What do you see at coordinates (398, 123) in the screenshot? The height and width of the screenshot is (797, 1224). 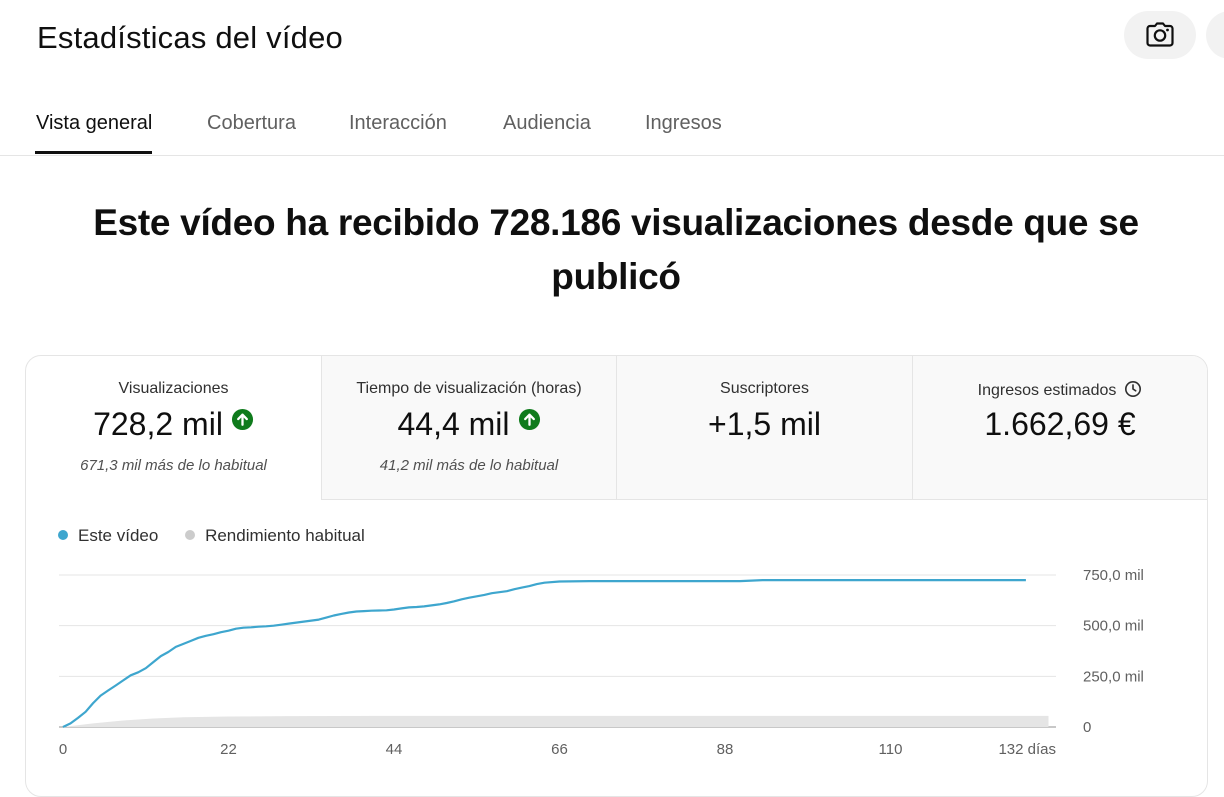 I see `tab-interaccion: Interacción` at bounding box center [398, 123].